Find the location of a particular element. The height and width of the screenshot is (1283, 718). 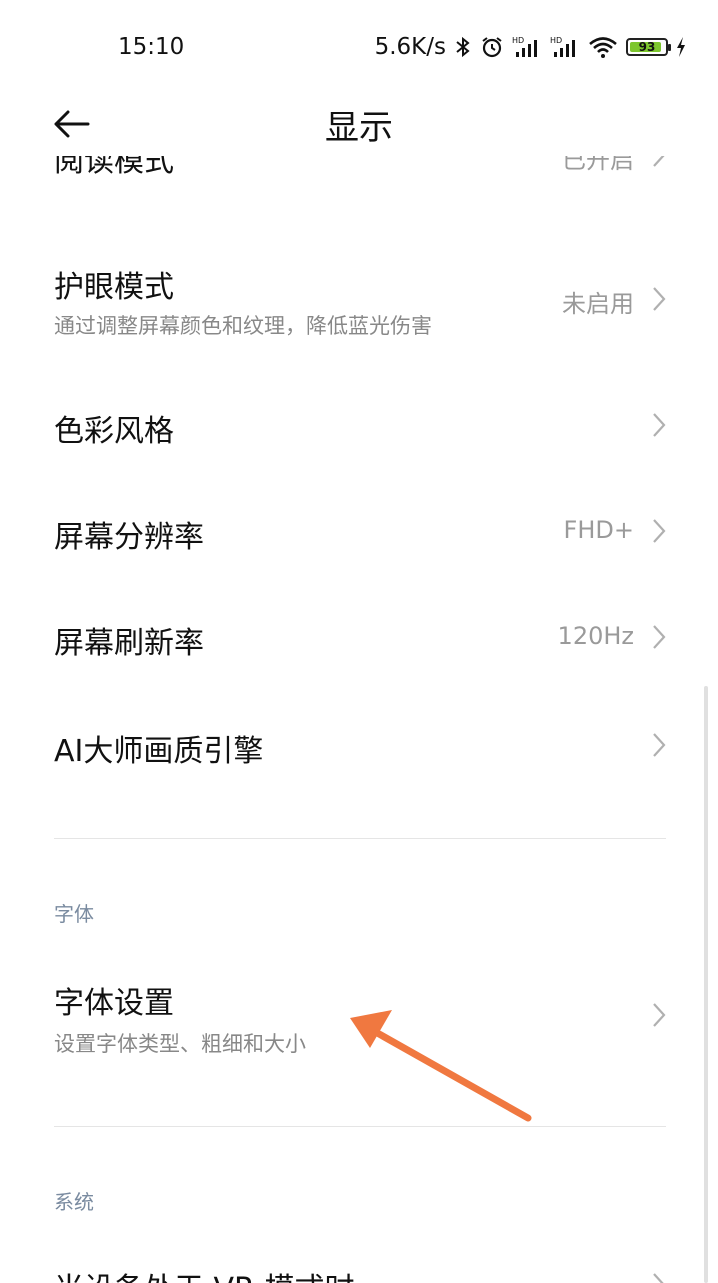

status-bar: 15:10 5.6K/s HD HD 93 is located at coordinates (359, 46).